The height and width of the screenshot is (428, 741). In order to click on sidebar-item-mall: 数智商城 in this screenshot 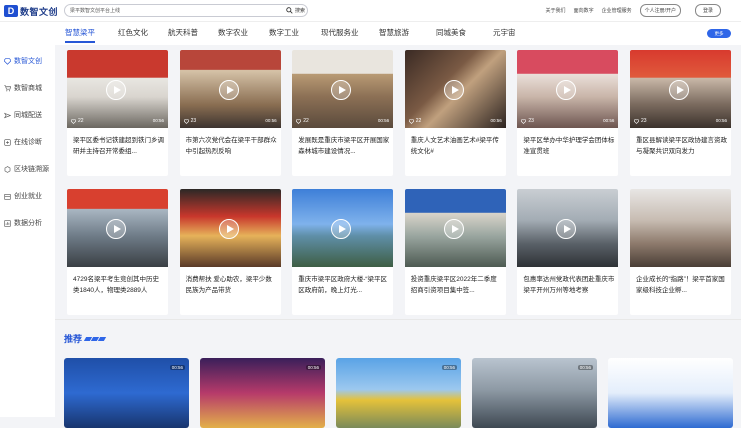, I will do `click(27, 88)`.